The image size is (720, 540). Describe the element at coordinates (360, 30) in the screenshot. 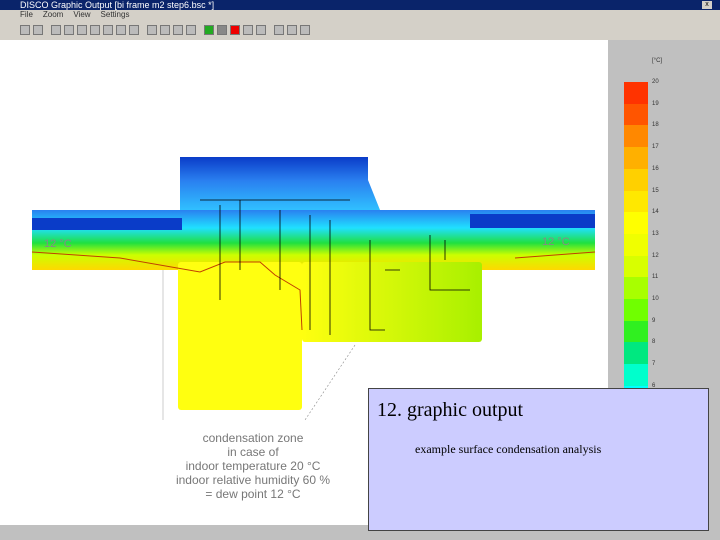

I see `toolbar` at that location.